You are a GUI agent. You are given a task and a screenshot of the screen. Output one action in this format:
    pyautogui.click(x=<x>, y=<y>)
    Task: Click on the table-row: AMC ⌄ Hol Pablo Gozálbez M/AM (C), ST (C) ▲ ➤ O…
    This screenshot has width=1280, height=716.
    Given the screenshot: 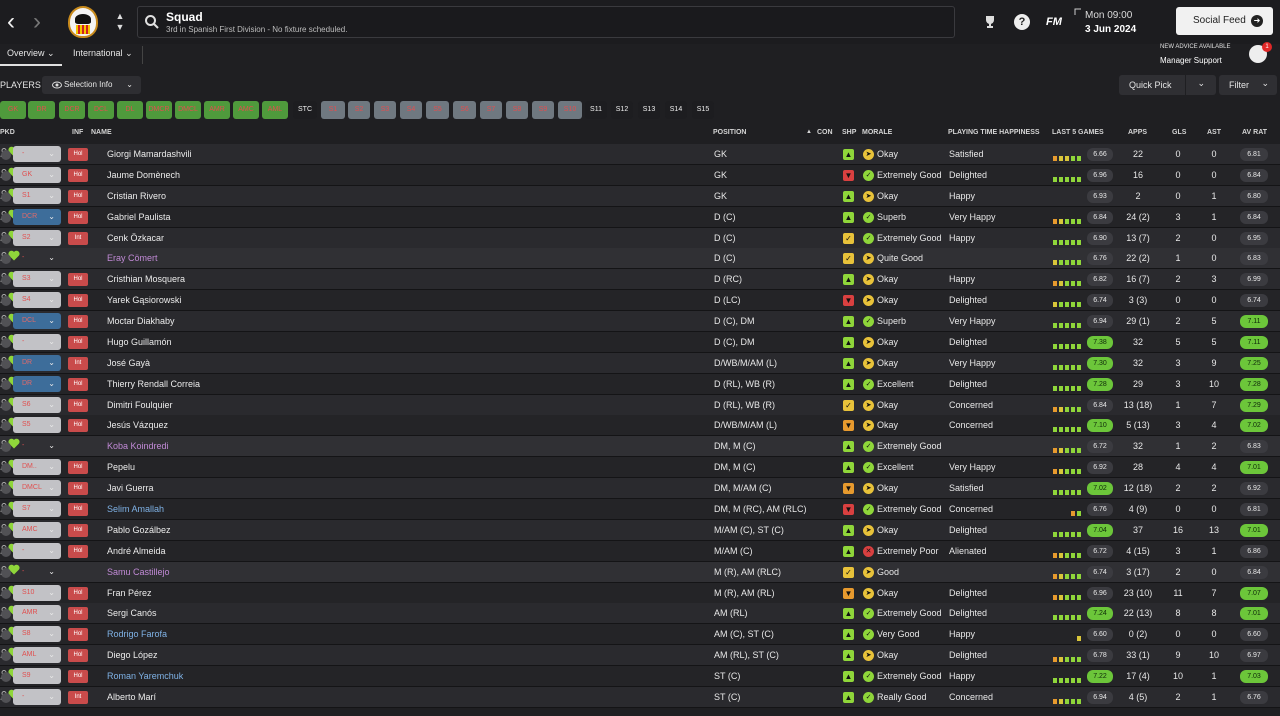 What is the action you would take?
    pyautogui.click(x=640, y=530)
    